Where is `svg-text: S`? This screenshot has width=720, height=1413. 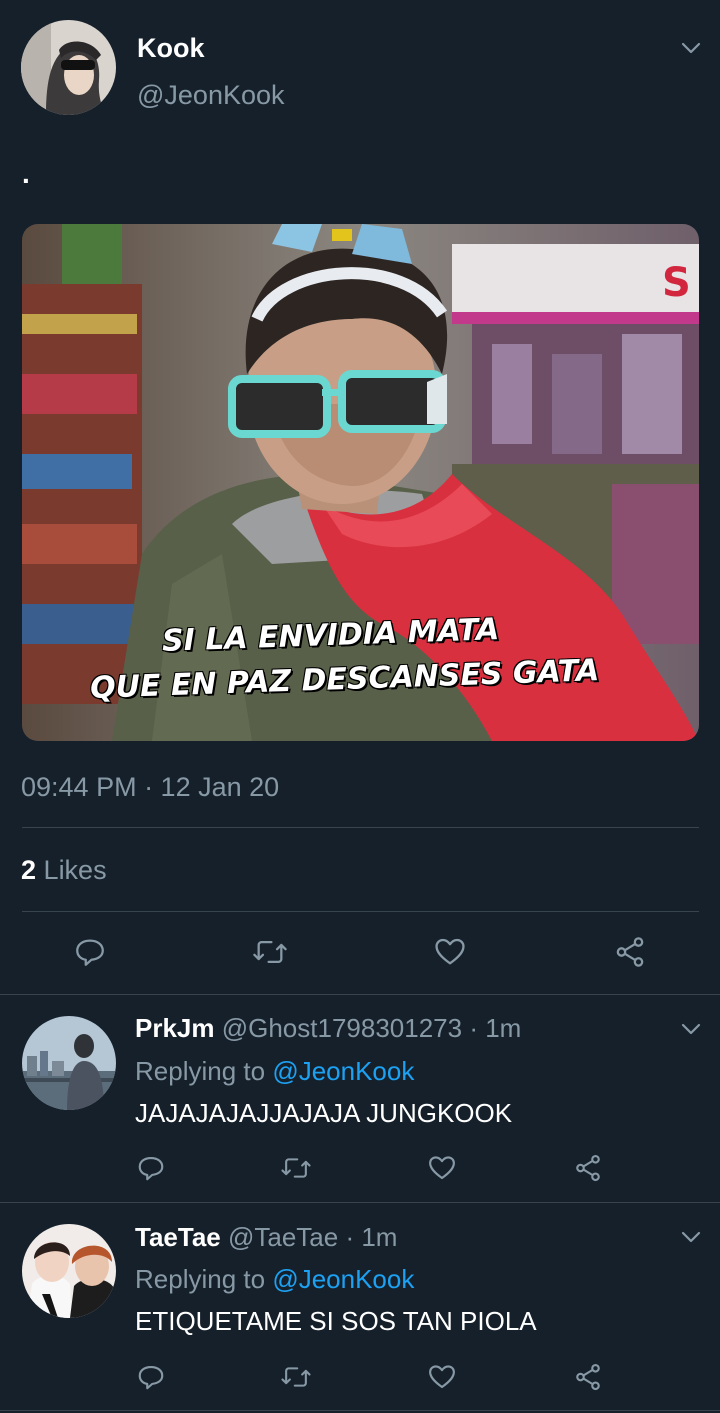 svg-text: S is located at coordinates (676, 283).